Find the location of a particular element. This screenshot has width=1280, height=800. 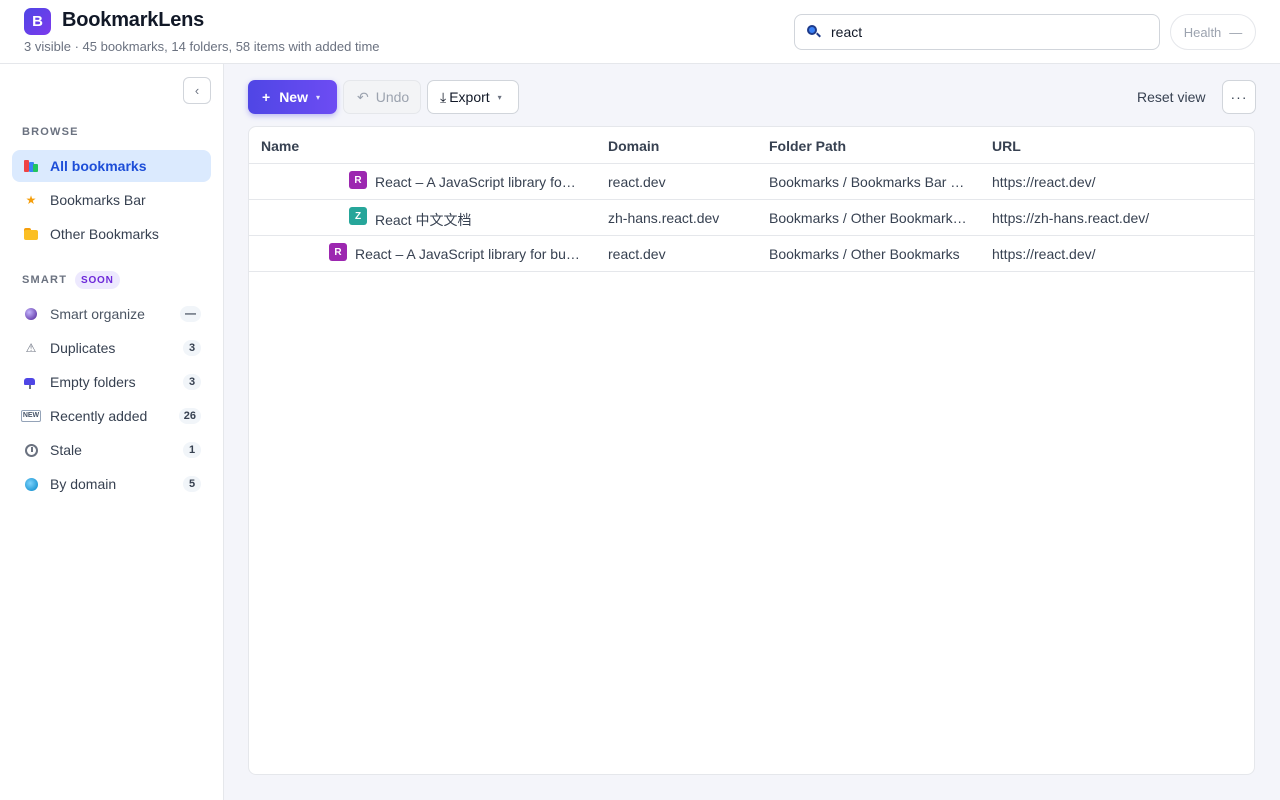

mailbox-icon is located at coordinates (31, 382).